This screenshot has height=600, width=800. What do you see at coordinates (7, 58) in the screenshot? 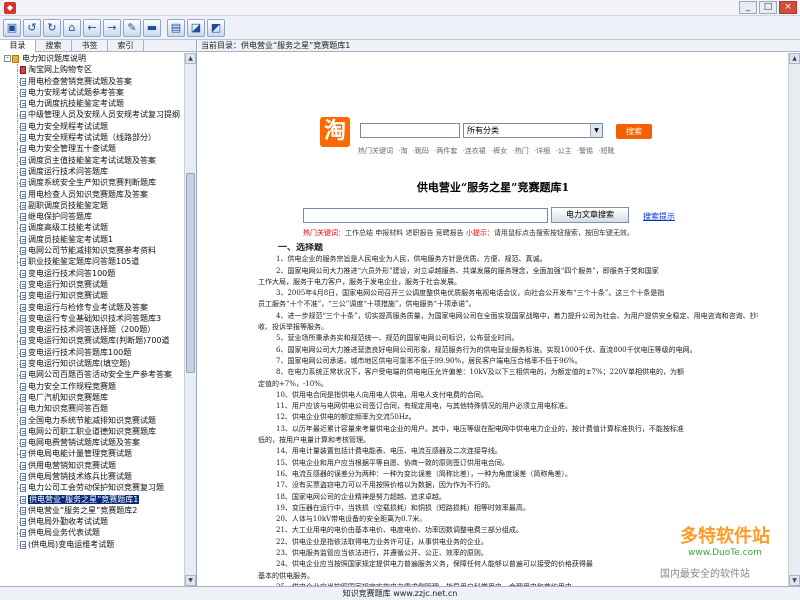
I see `collapse-icon: -` at bounding box center [7, 58].